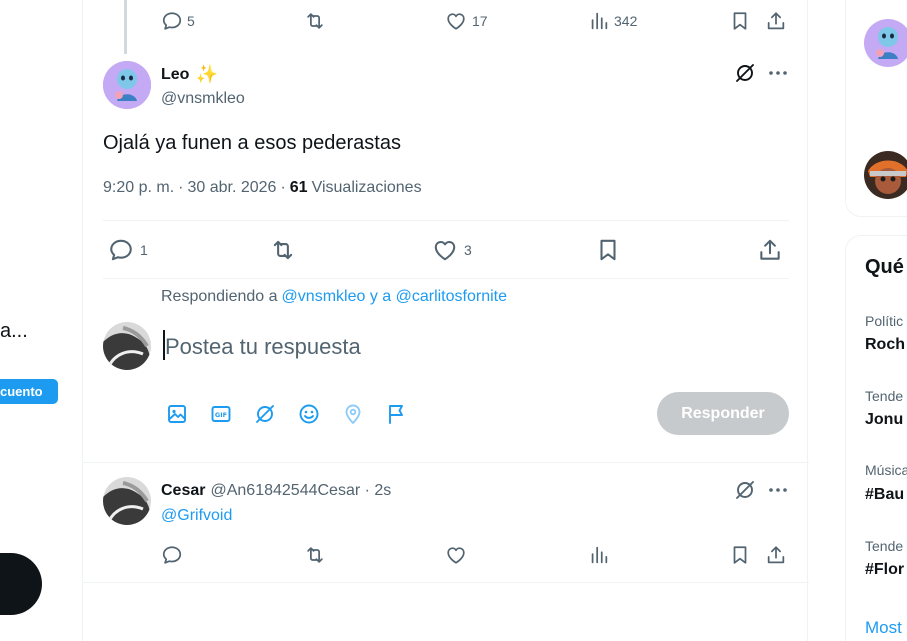 The width and height of the screenshot is (907, 641). What do you see at coordinates (884, 321) in the screenshot?
I see `trend-category: Polític` at bounding box center [884, 321].